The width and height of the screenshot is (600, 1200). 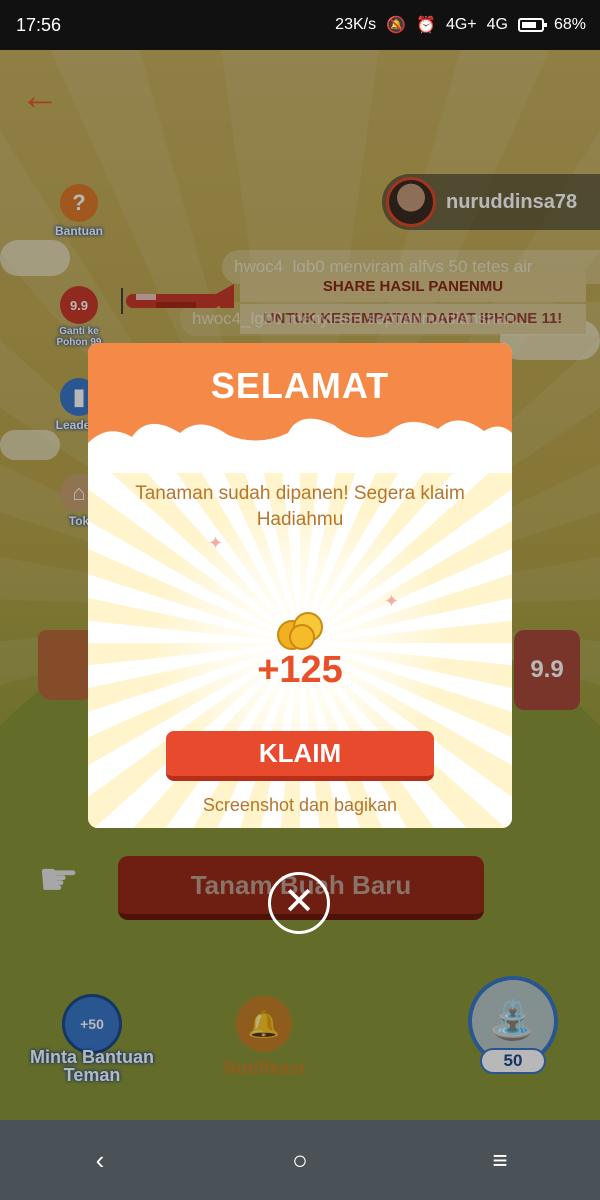 I want to click on signal-1: 4G+, so click(x=461, y=24).